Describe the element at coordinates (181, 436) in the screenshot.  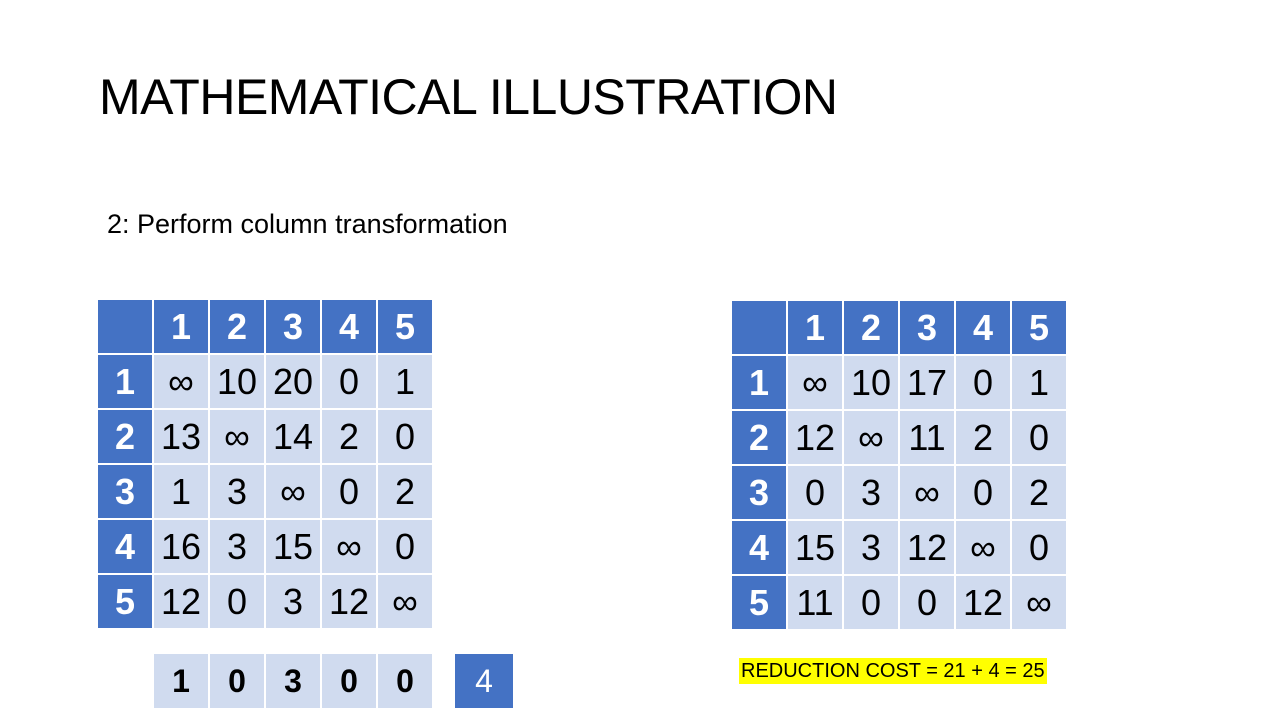
I see `matrix-cell: 13` at that location.